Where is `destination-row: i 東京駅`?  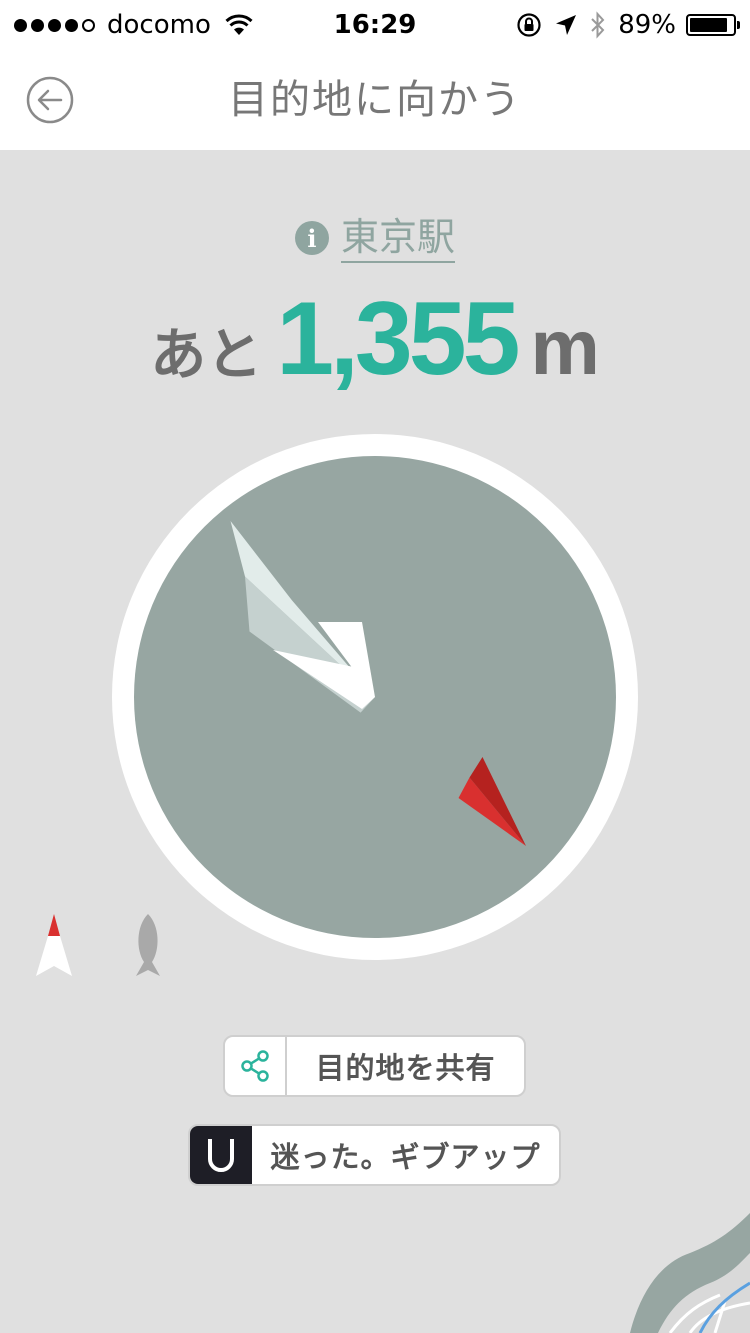
destination-row: i 東京駅 is located at coordinates (375, 238).